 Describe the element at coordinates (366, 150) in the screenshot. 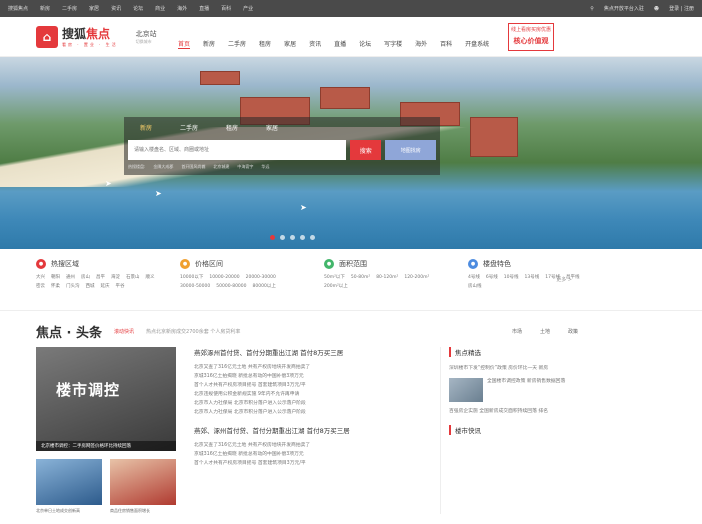

I see `search-button: 搜索` at that location.